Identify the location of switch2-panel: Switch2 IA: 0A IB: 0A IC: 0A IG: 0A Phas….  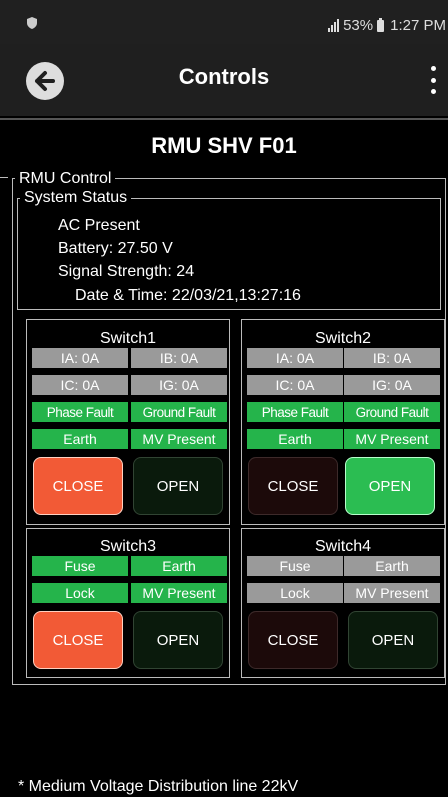
(343, 422).